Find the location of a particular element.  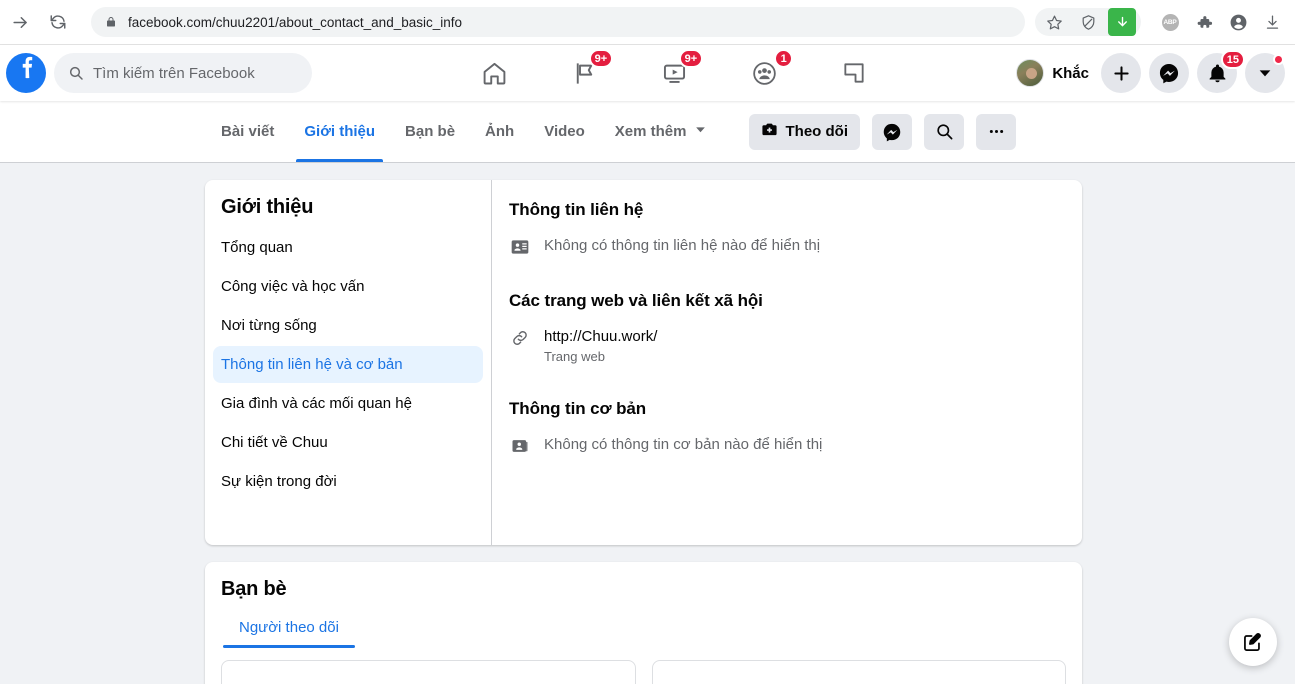

profile-name: Khắc is located at coordinates (1070, 73).